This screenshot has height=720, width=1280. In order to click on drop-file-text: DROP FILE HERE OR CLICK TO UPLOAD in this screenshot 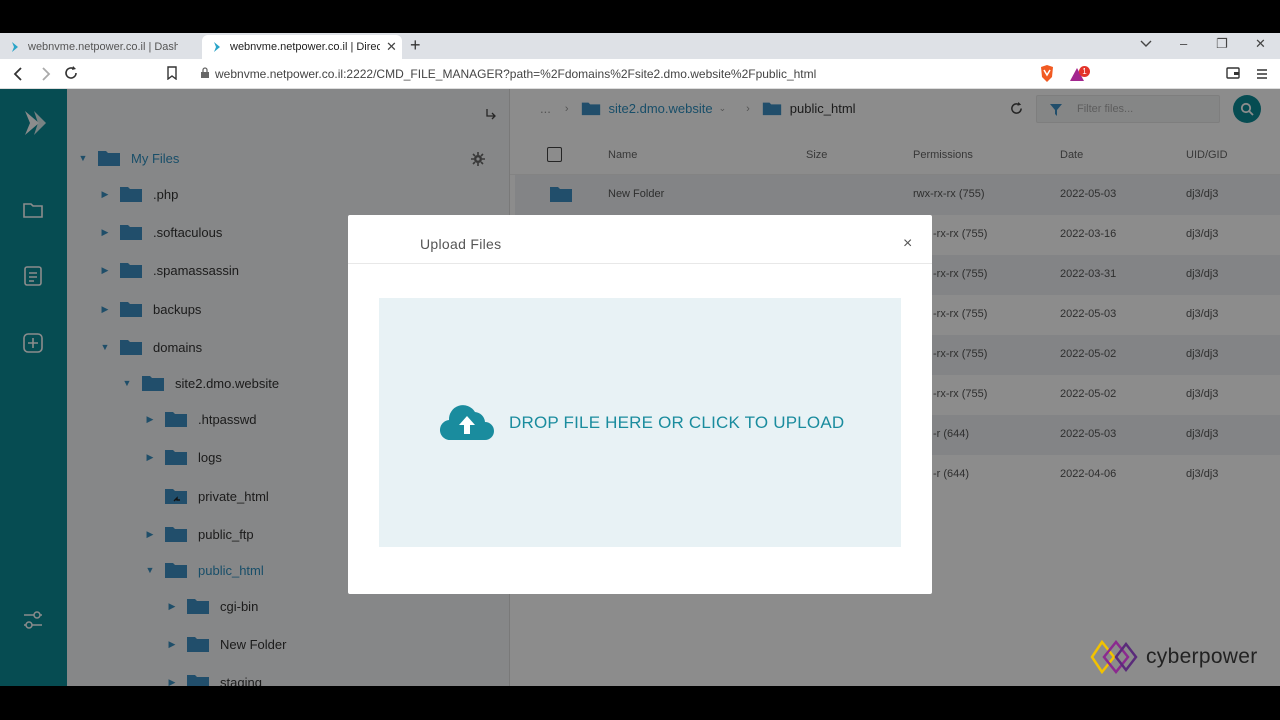, I will do `click(676, 423)`.